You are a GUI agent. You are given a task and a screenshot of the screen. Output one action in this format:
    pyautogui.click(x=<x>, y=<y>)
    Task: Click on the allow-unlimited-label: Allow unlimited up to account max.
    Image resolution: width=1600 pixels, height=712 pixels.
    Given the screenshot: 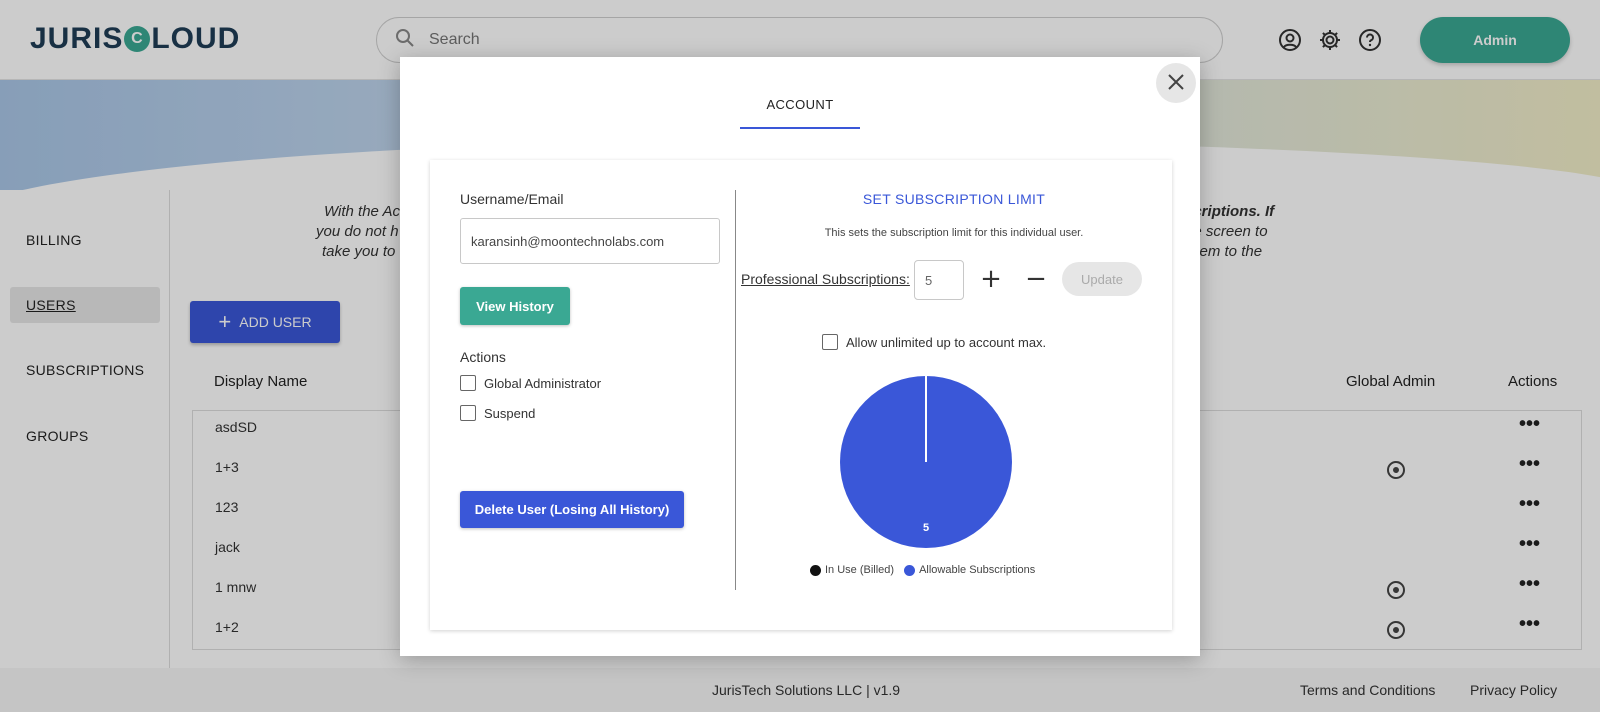 What is the action you would take?
    pyautogui.click(x=946, y=342)
    